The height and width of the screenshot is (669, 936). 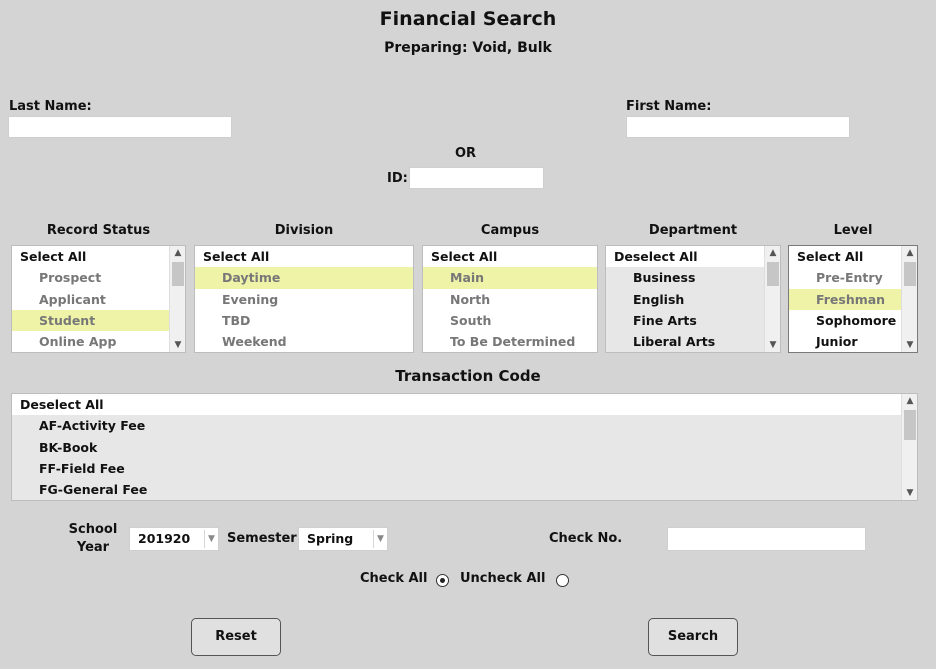 I want to click on list-item: Pre-Entry, so click(x=853, y=277).